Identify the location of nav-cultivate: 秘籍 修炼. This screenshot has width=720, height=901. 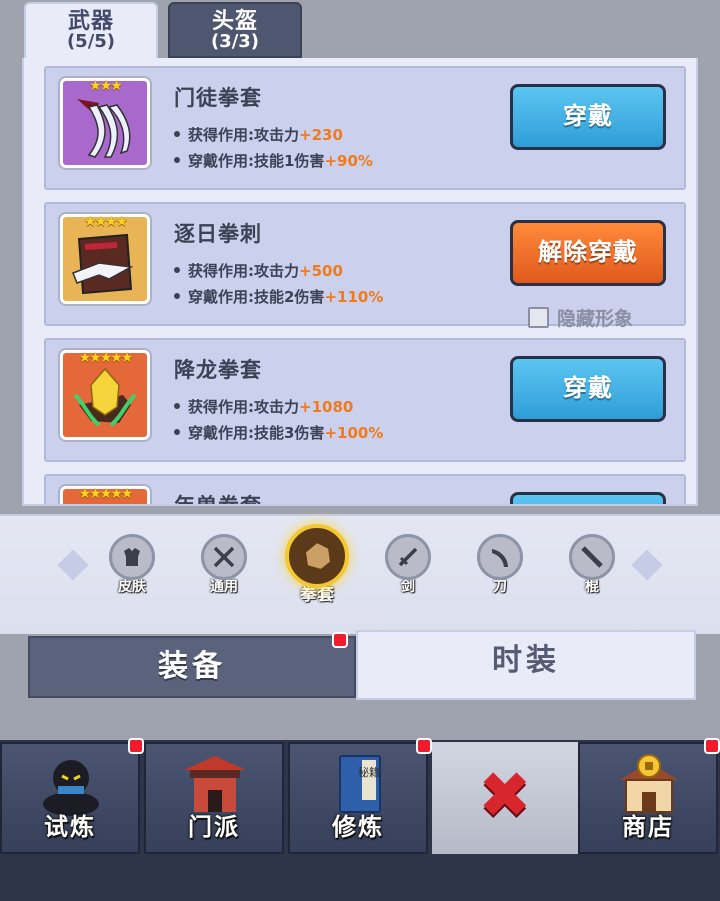
(358, 798).